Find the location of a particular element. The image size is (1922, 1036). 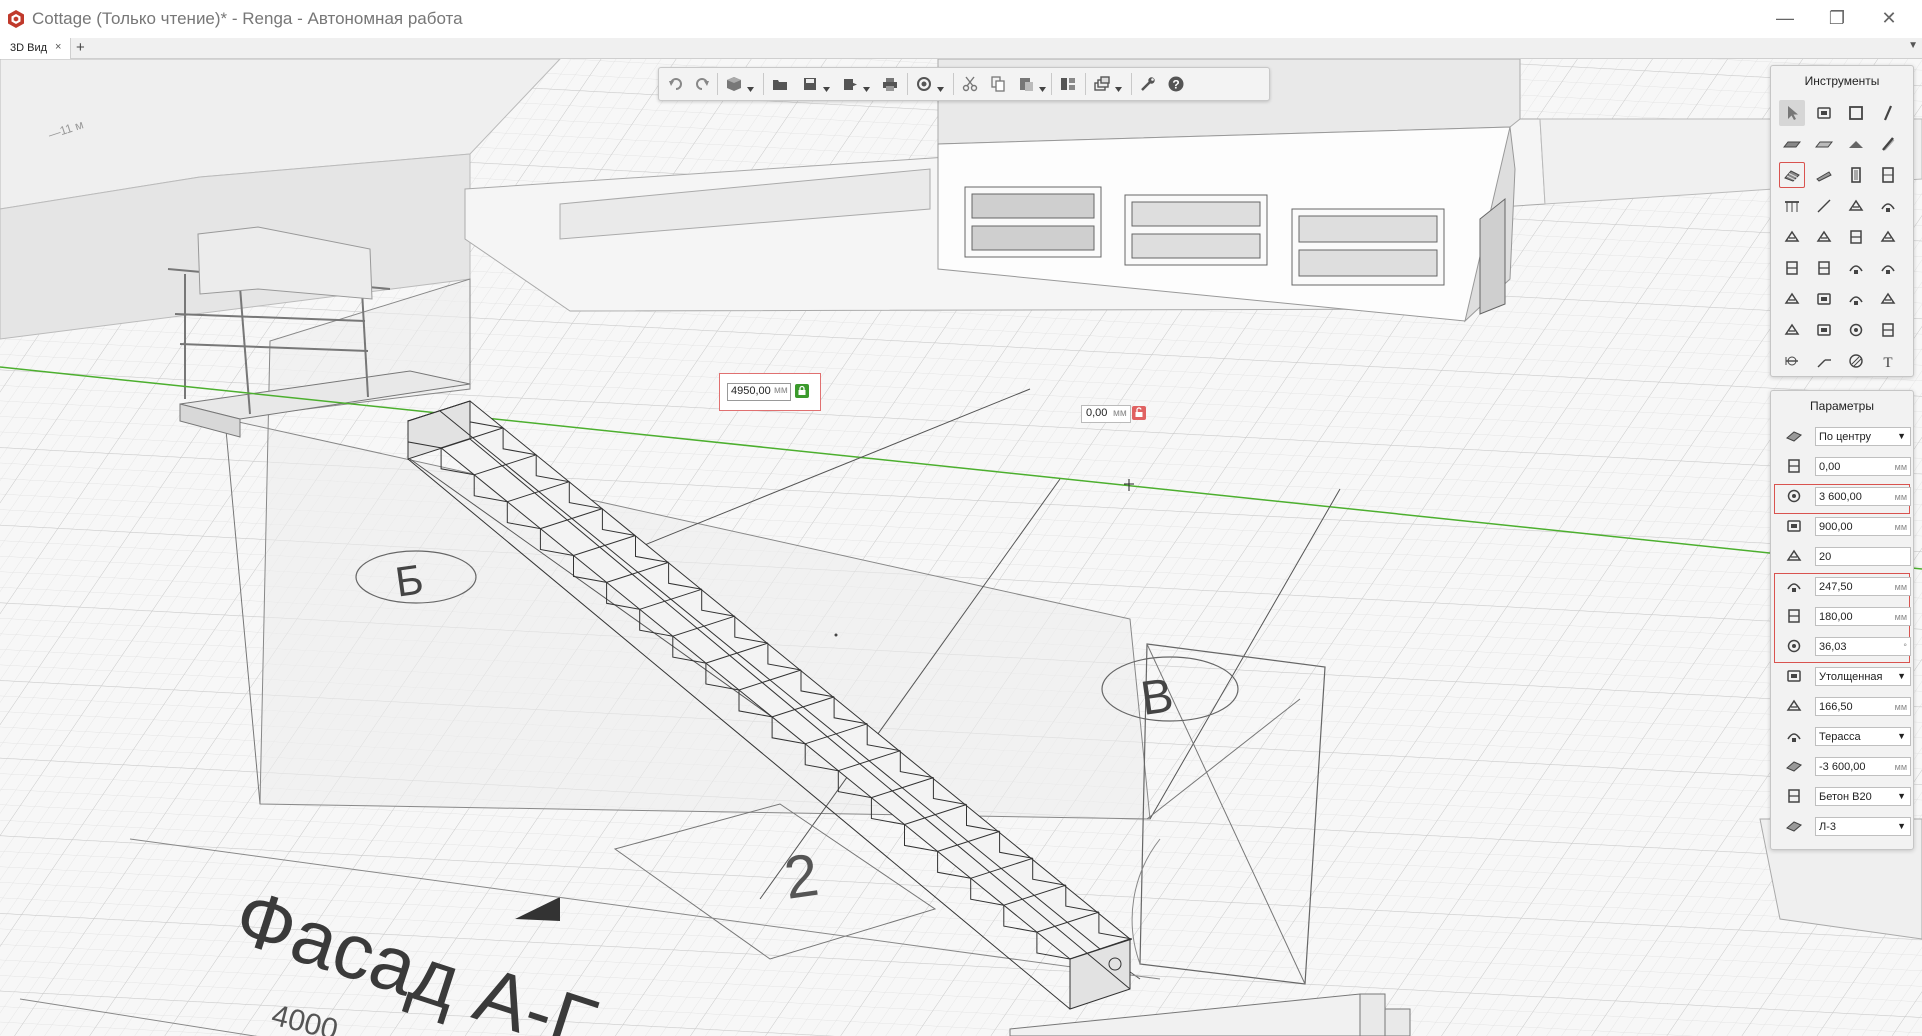

select-icon is located at coordinates (1792, 113).